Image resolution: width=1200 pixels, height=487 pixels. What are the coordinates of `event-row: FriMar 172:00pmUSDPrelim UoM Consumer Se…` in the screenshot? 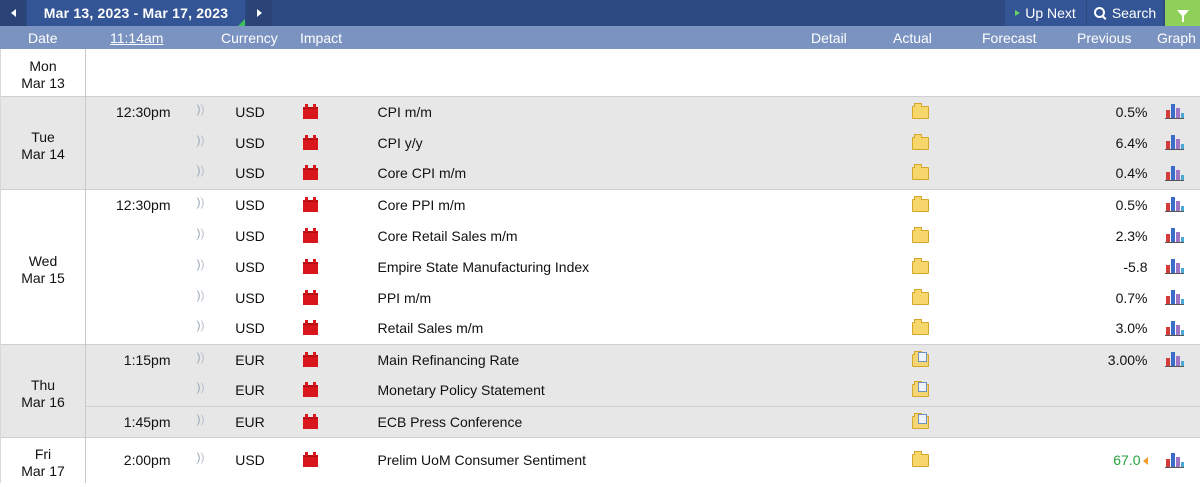 It's located at (600, 459).